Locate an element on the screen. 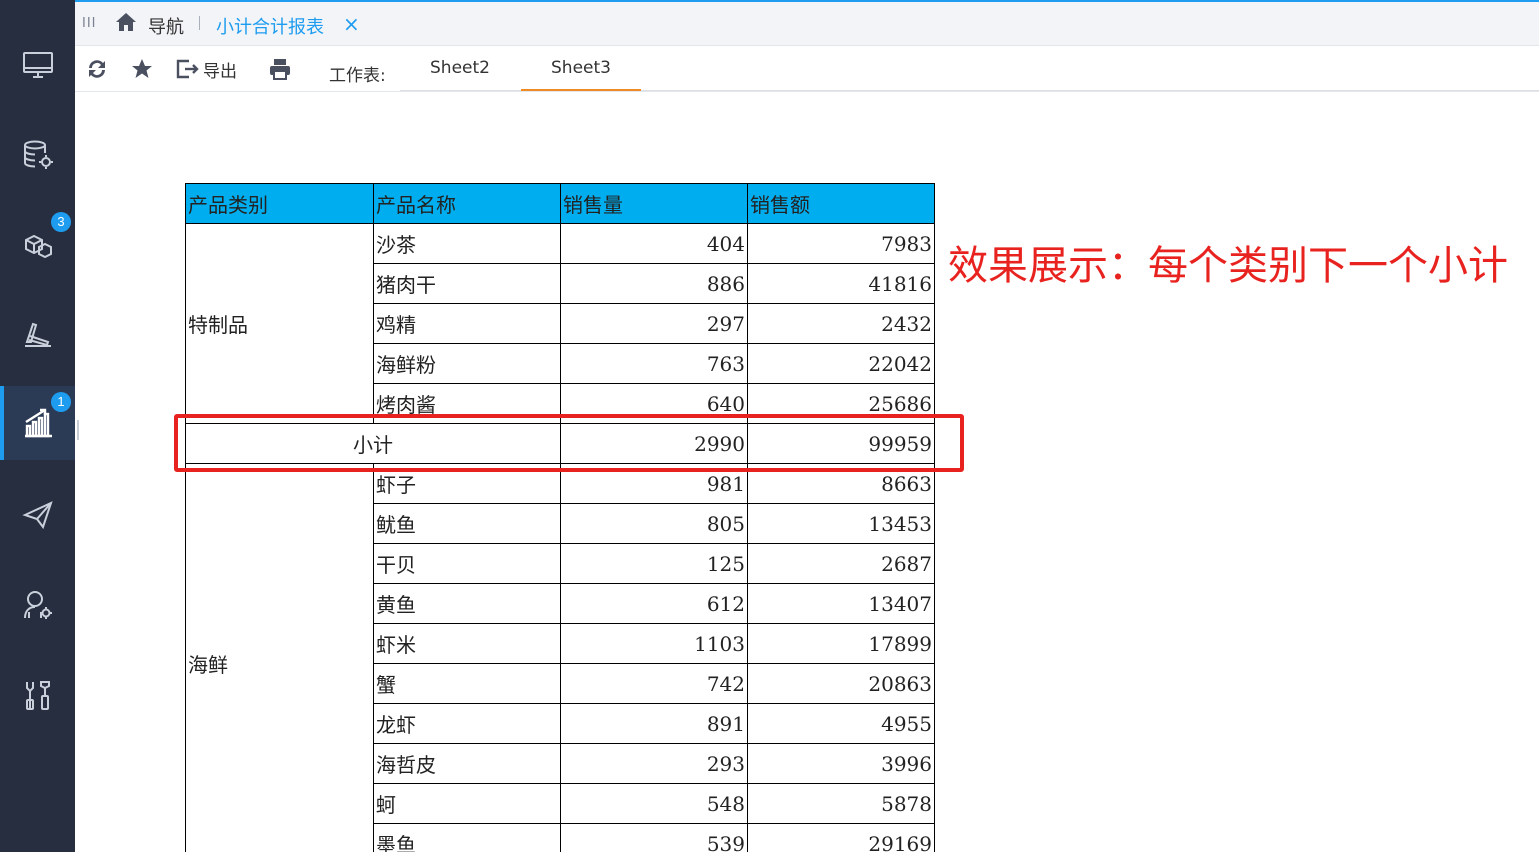 This screenshot has height=852, width=1539. user-gear-icon is located at coordinates (37, 605).